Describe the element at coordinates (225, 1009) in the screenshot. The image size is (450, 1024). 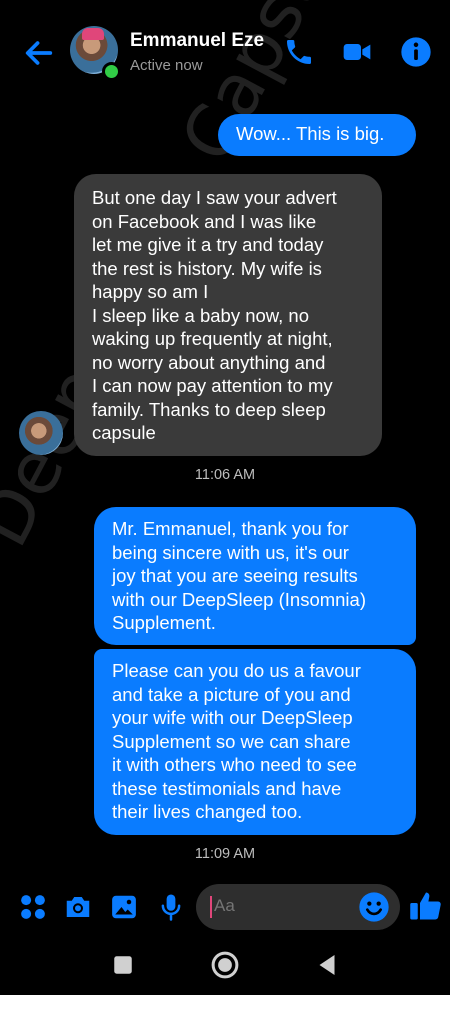
I see `bottom-edge` at that location.